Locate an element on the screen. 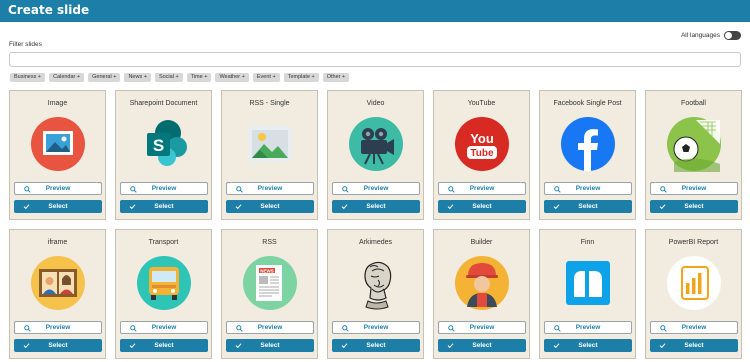 The image size is (750, 362). page-title: Create slide is located at coordinates (49, 10).